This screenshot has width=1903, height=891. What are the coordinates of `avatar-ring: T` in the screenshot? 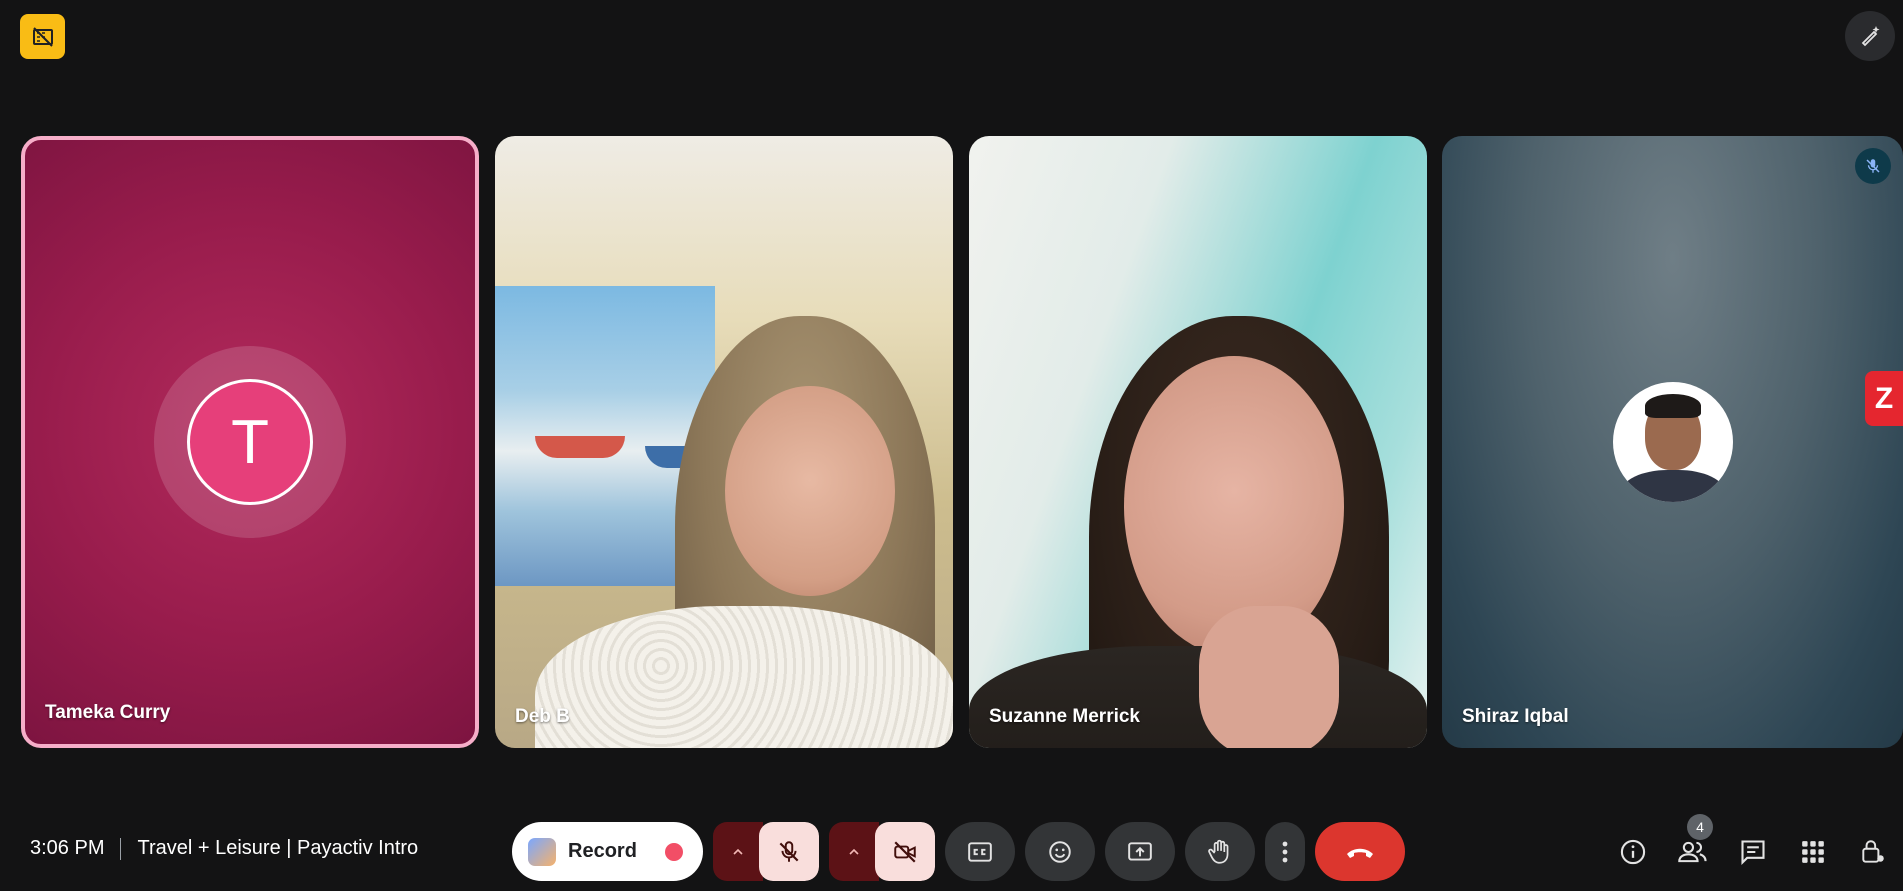 It's located at (250, 442).